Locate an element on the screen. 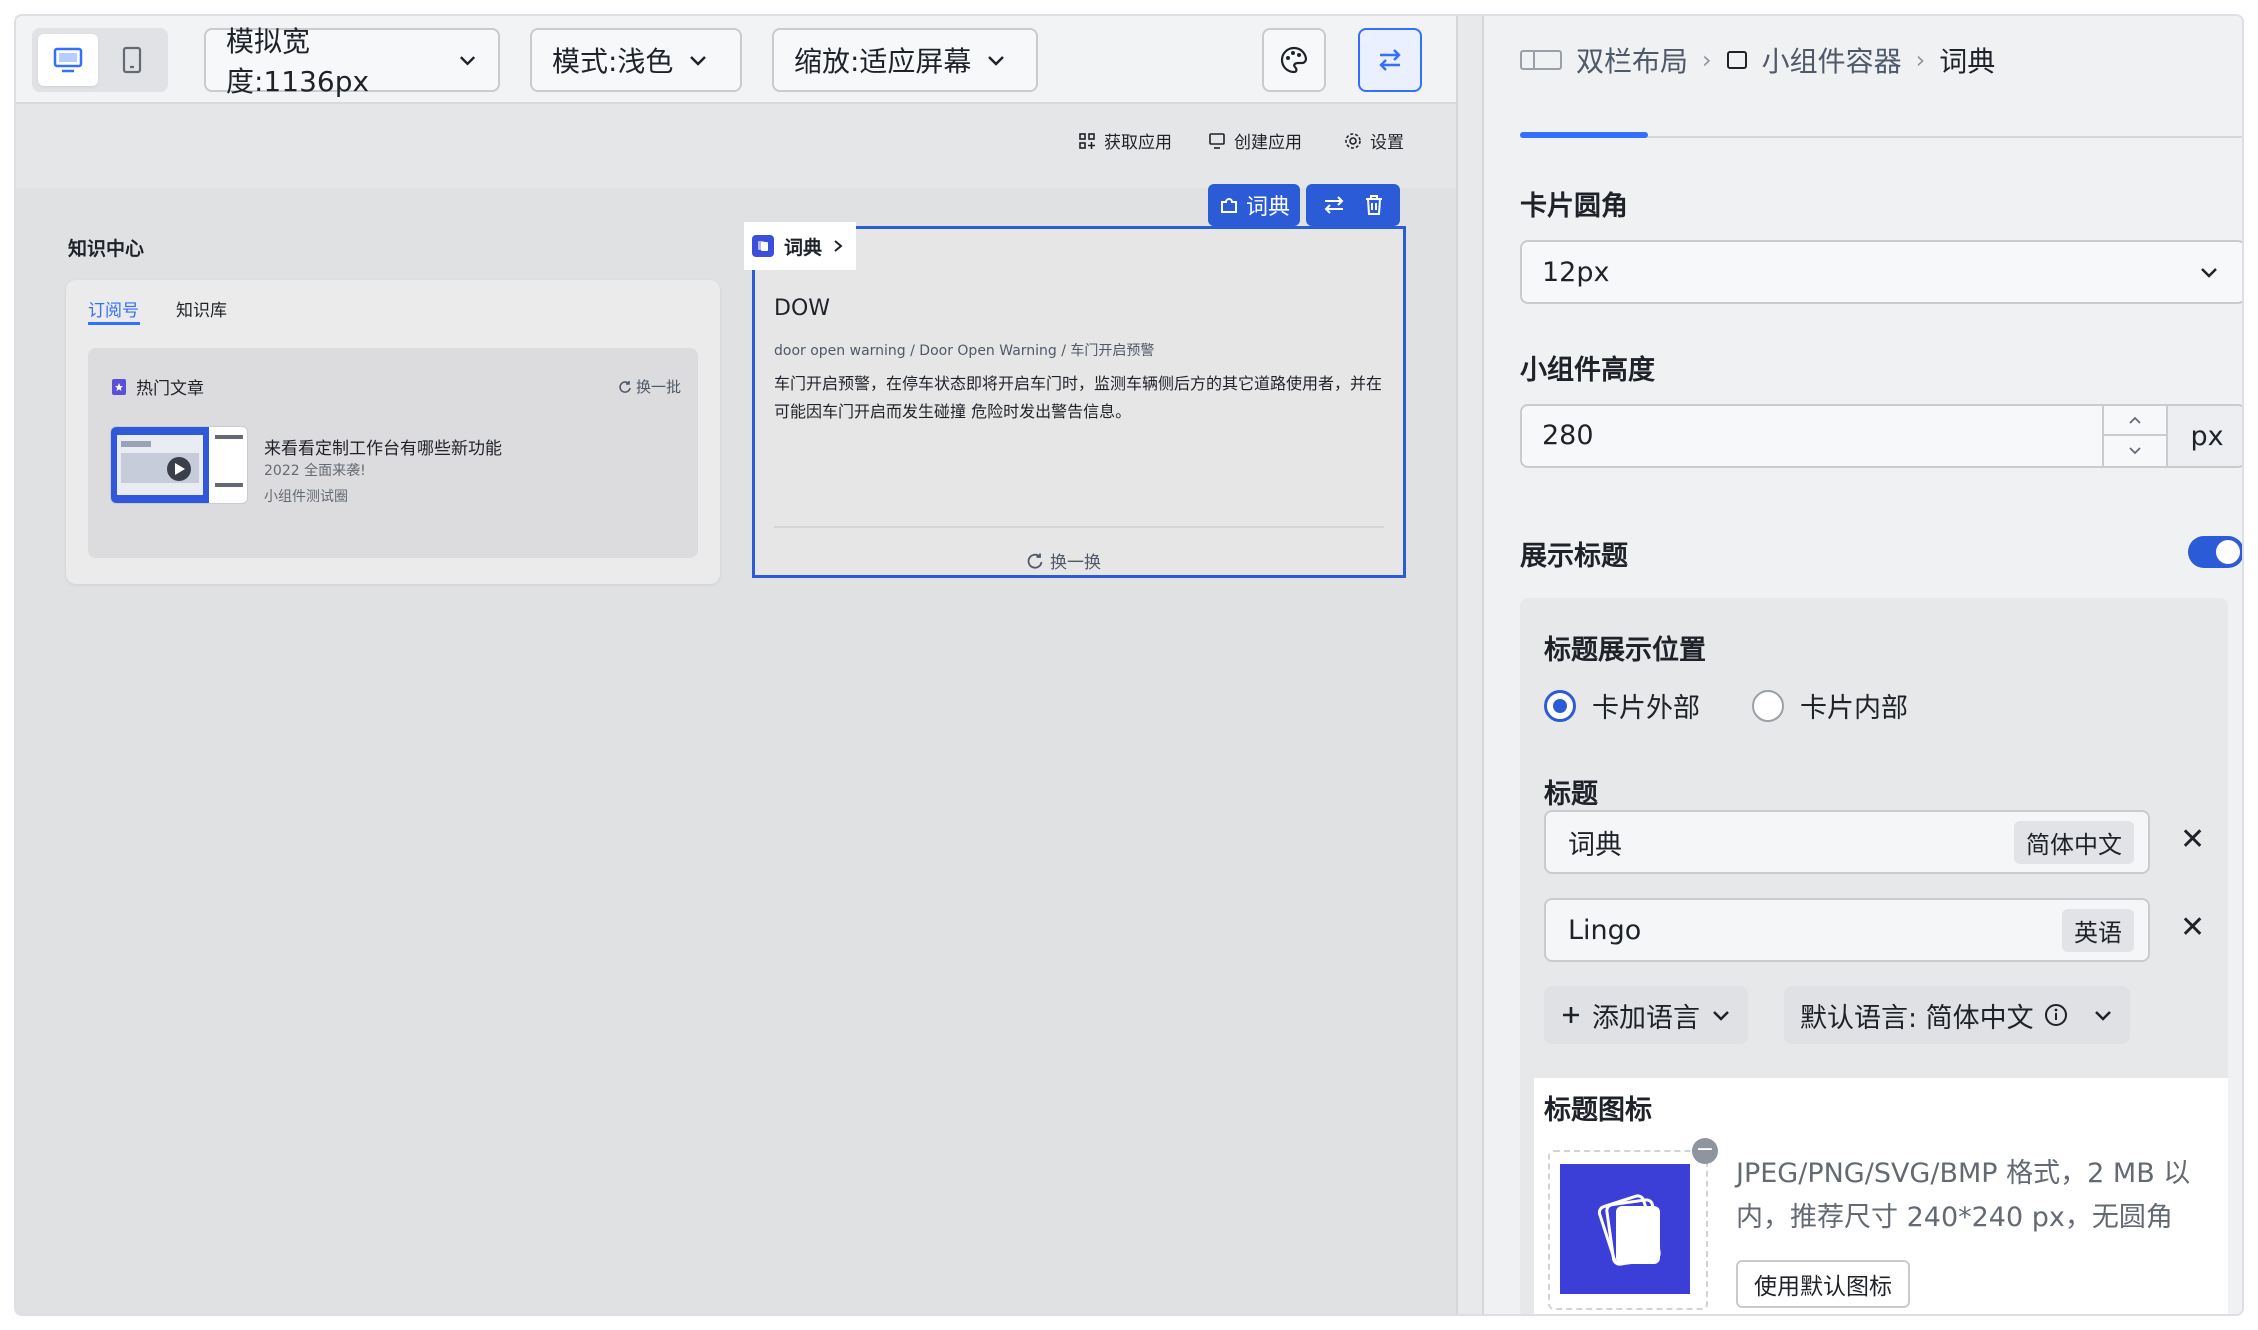 The image size is (2258, 1330). swap-panel-button is located at coordinates (1390, 60).